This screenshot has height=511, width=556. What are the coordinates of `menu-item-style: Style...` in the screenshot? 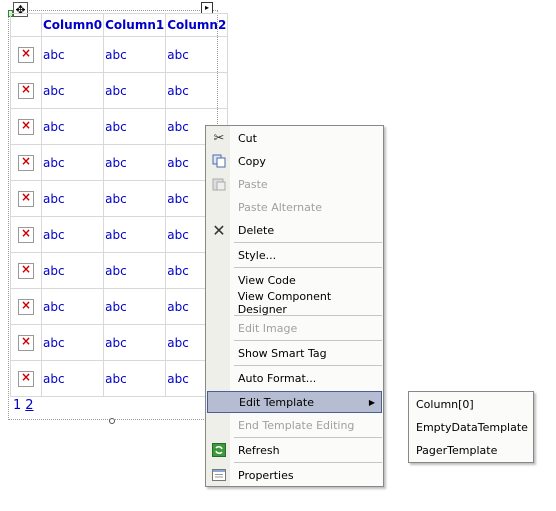 It's located at (294, 255).